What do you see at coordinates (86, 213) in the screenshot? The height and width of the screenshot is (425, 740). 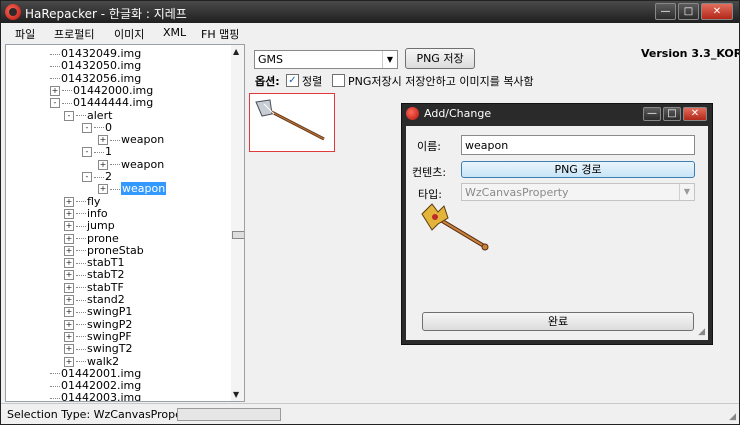 I see `tree-node: + info` at bounding box center [86, 213].